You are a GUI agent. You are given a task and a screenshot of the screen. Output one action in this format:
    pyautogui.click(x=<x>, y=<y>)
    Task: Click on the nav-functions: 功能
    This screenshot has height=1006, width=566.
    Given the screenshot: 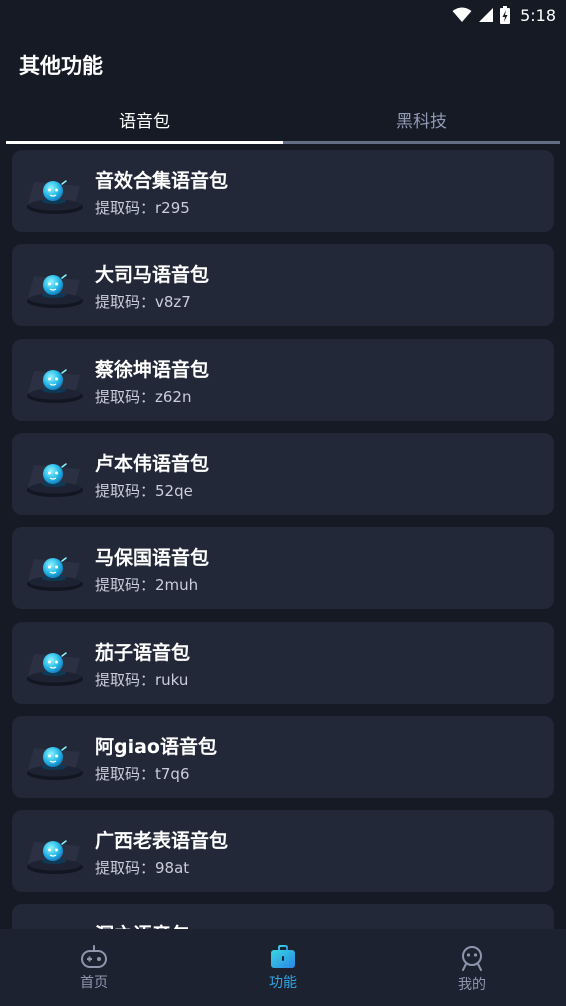 What is the action you would take?
    pyautogui.click(x=283, y=967)
    